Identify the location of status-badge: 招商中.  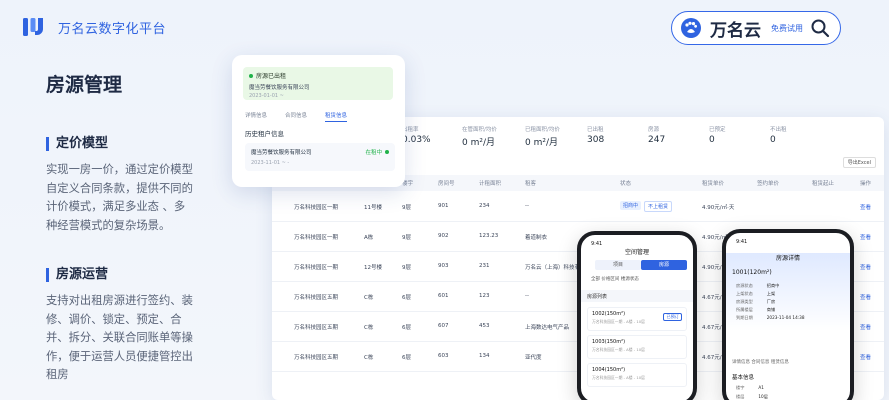
(631, 205).